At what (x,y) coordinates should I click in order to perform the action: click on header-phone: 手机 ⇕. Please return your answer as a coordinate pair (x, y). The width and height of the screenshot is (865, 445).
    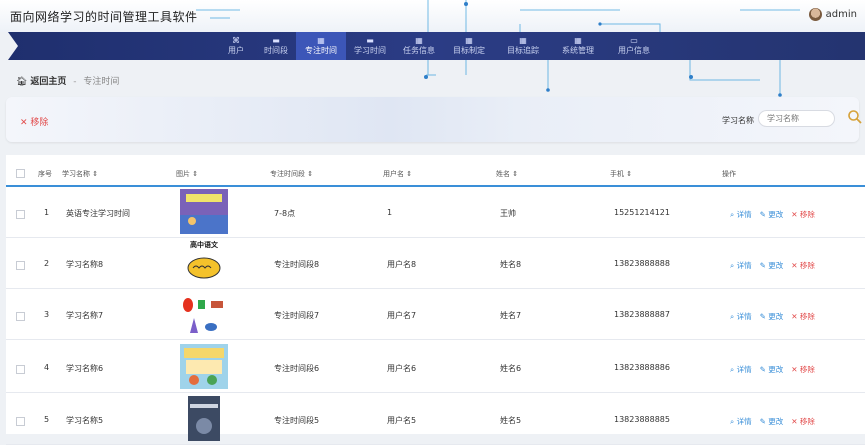
    Looking at the image, I should click on (621, 174).